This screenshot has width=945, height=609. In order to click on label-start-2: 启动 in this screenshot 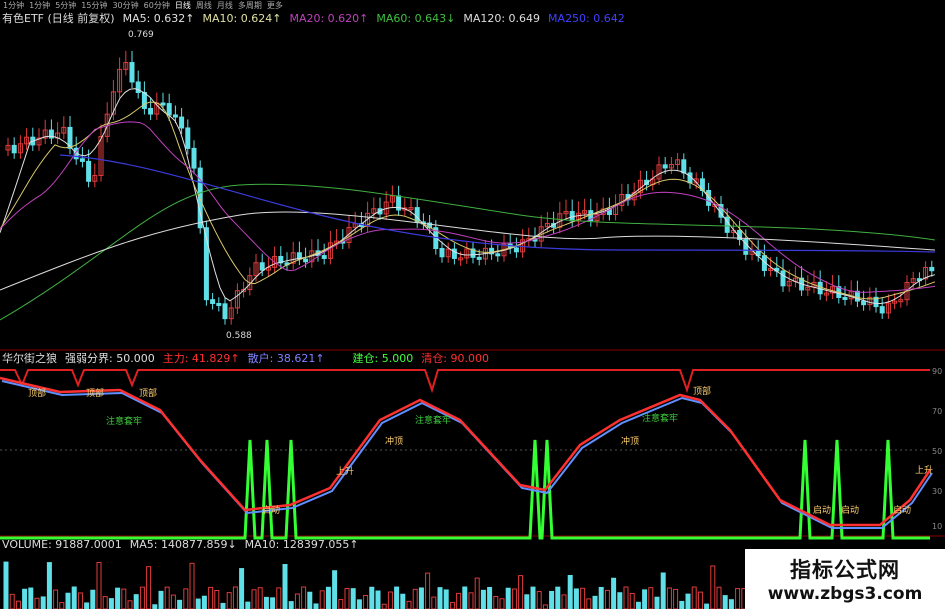, I will do `click(822, 511)`.